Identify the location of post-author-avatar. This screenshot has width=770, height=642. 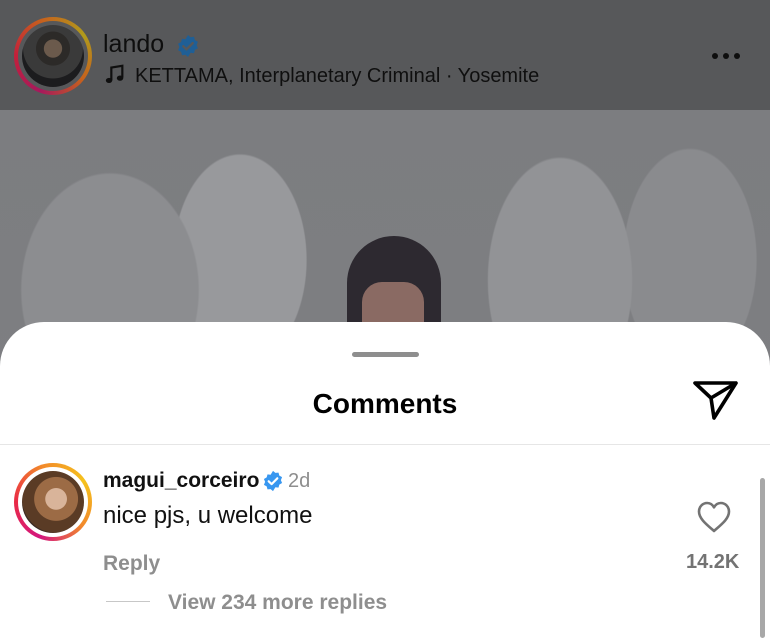
(53, 56).